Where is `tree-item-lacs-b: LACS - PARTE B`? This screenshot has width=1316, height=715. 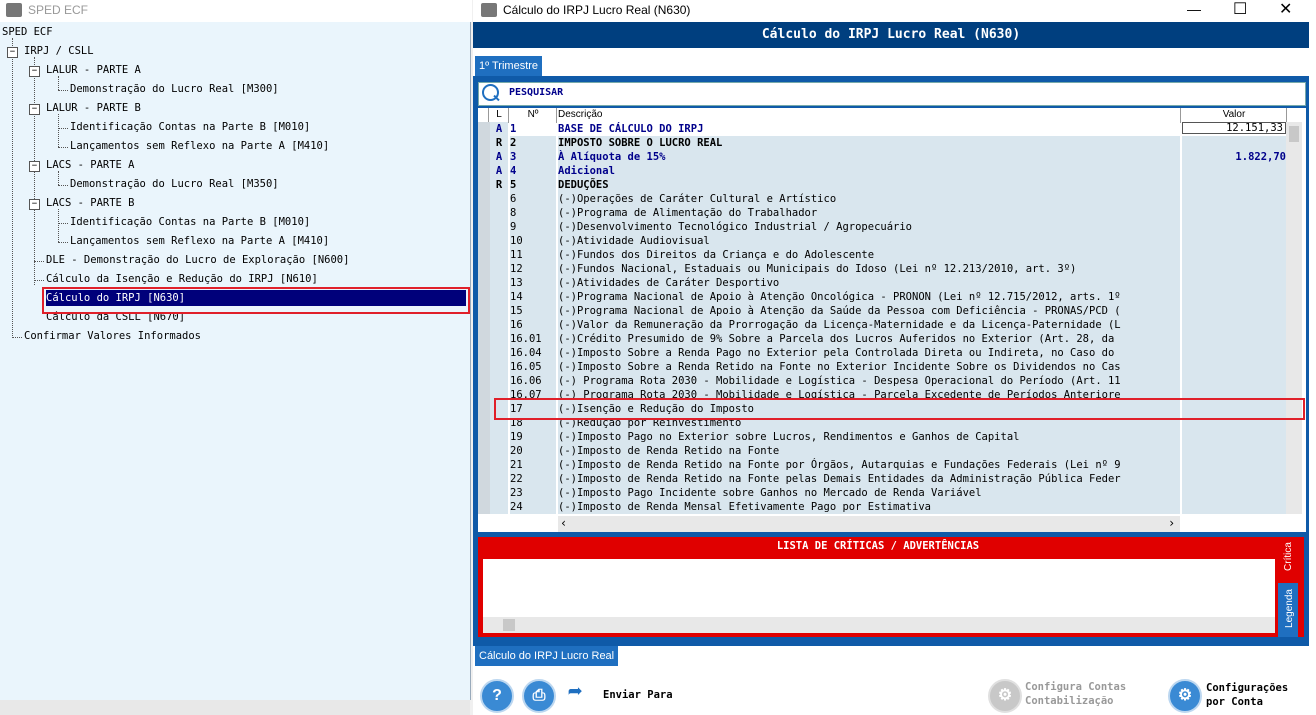 tree-item-lacs-b: LACS - PARTE B is located at coordinates (90, 203).